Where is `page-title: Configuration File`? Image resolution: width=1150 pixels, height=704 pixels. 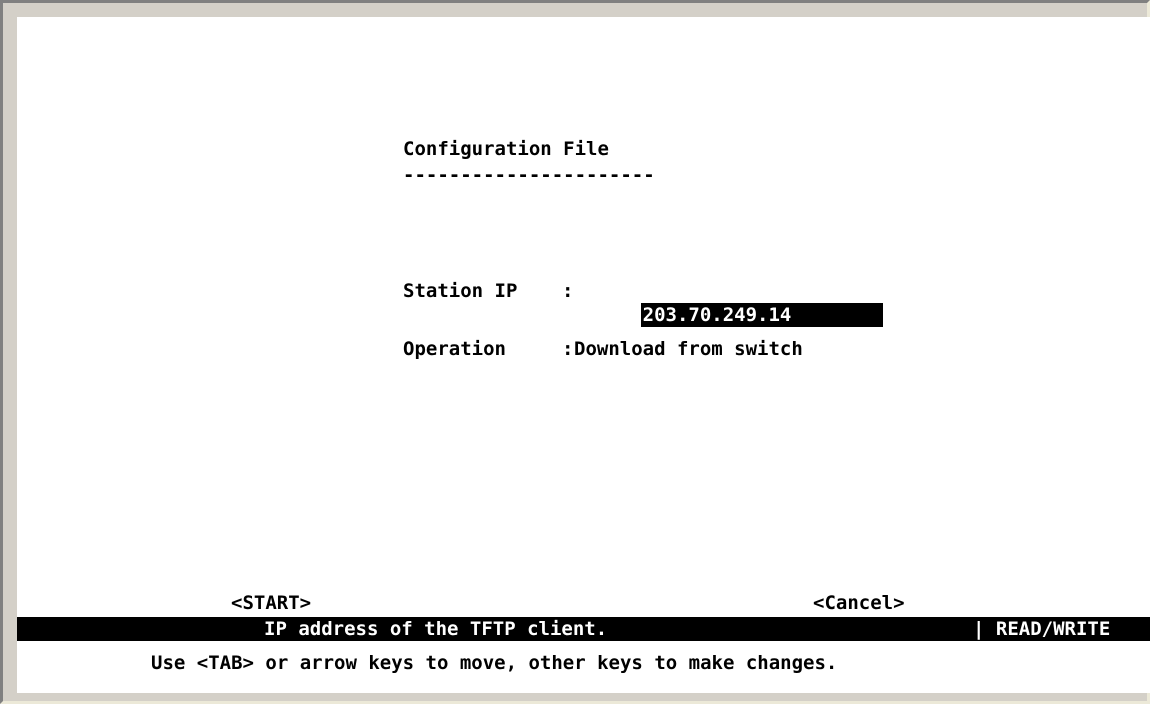 page-title: Configuration File is located at coordinates (506, 149).